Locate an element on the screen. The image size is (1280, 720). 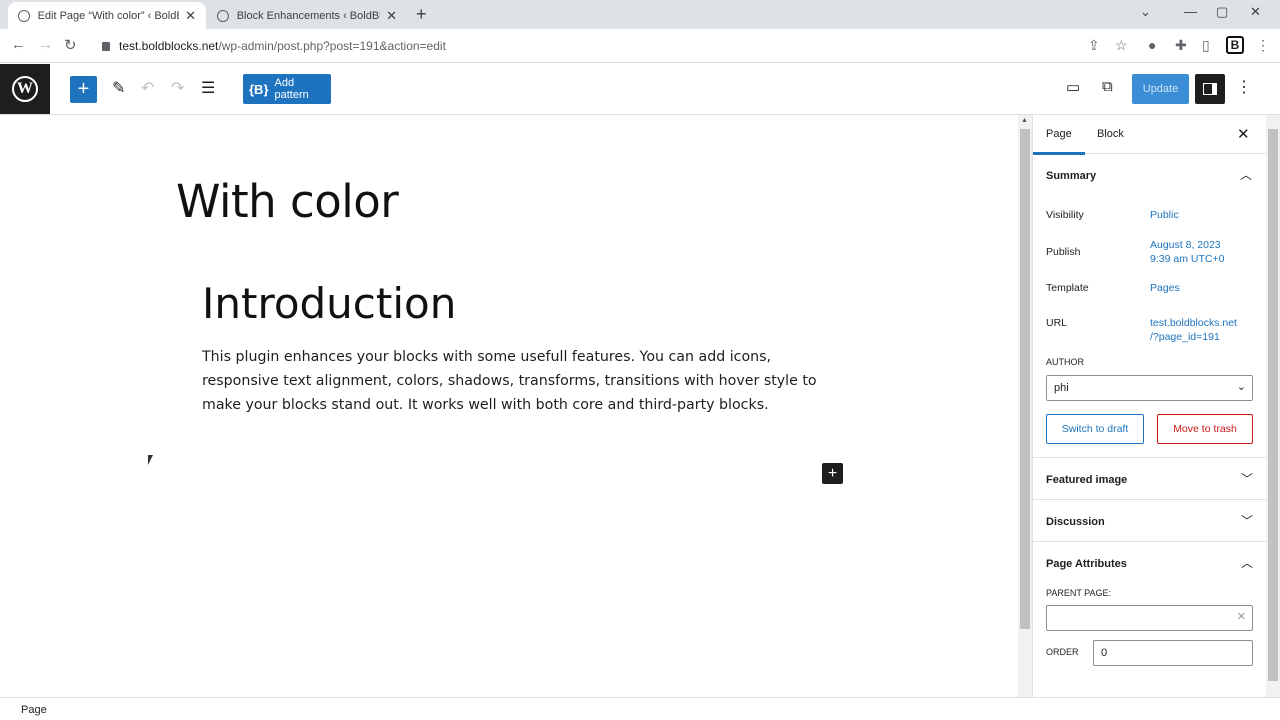
page-title: With color is located at coordinates (287, 201).